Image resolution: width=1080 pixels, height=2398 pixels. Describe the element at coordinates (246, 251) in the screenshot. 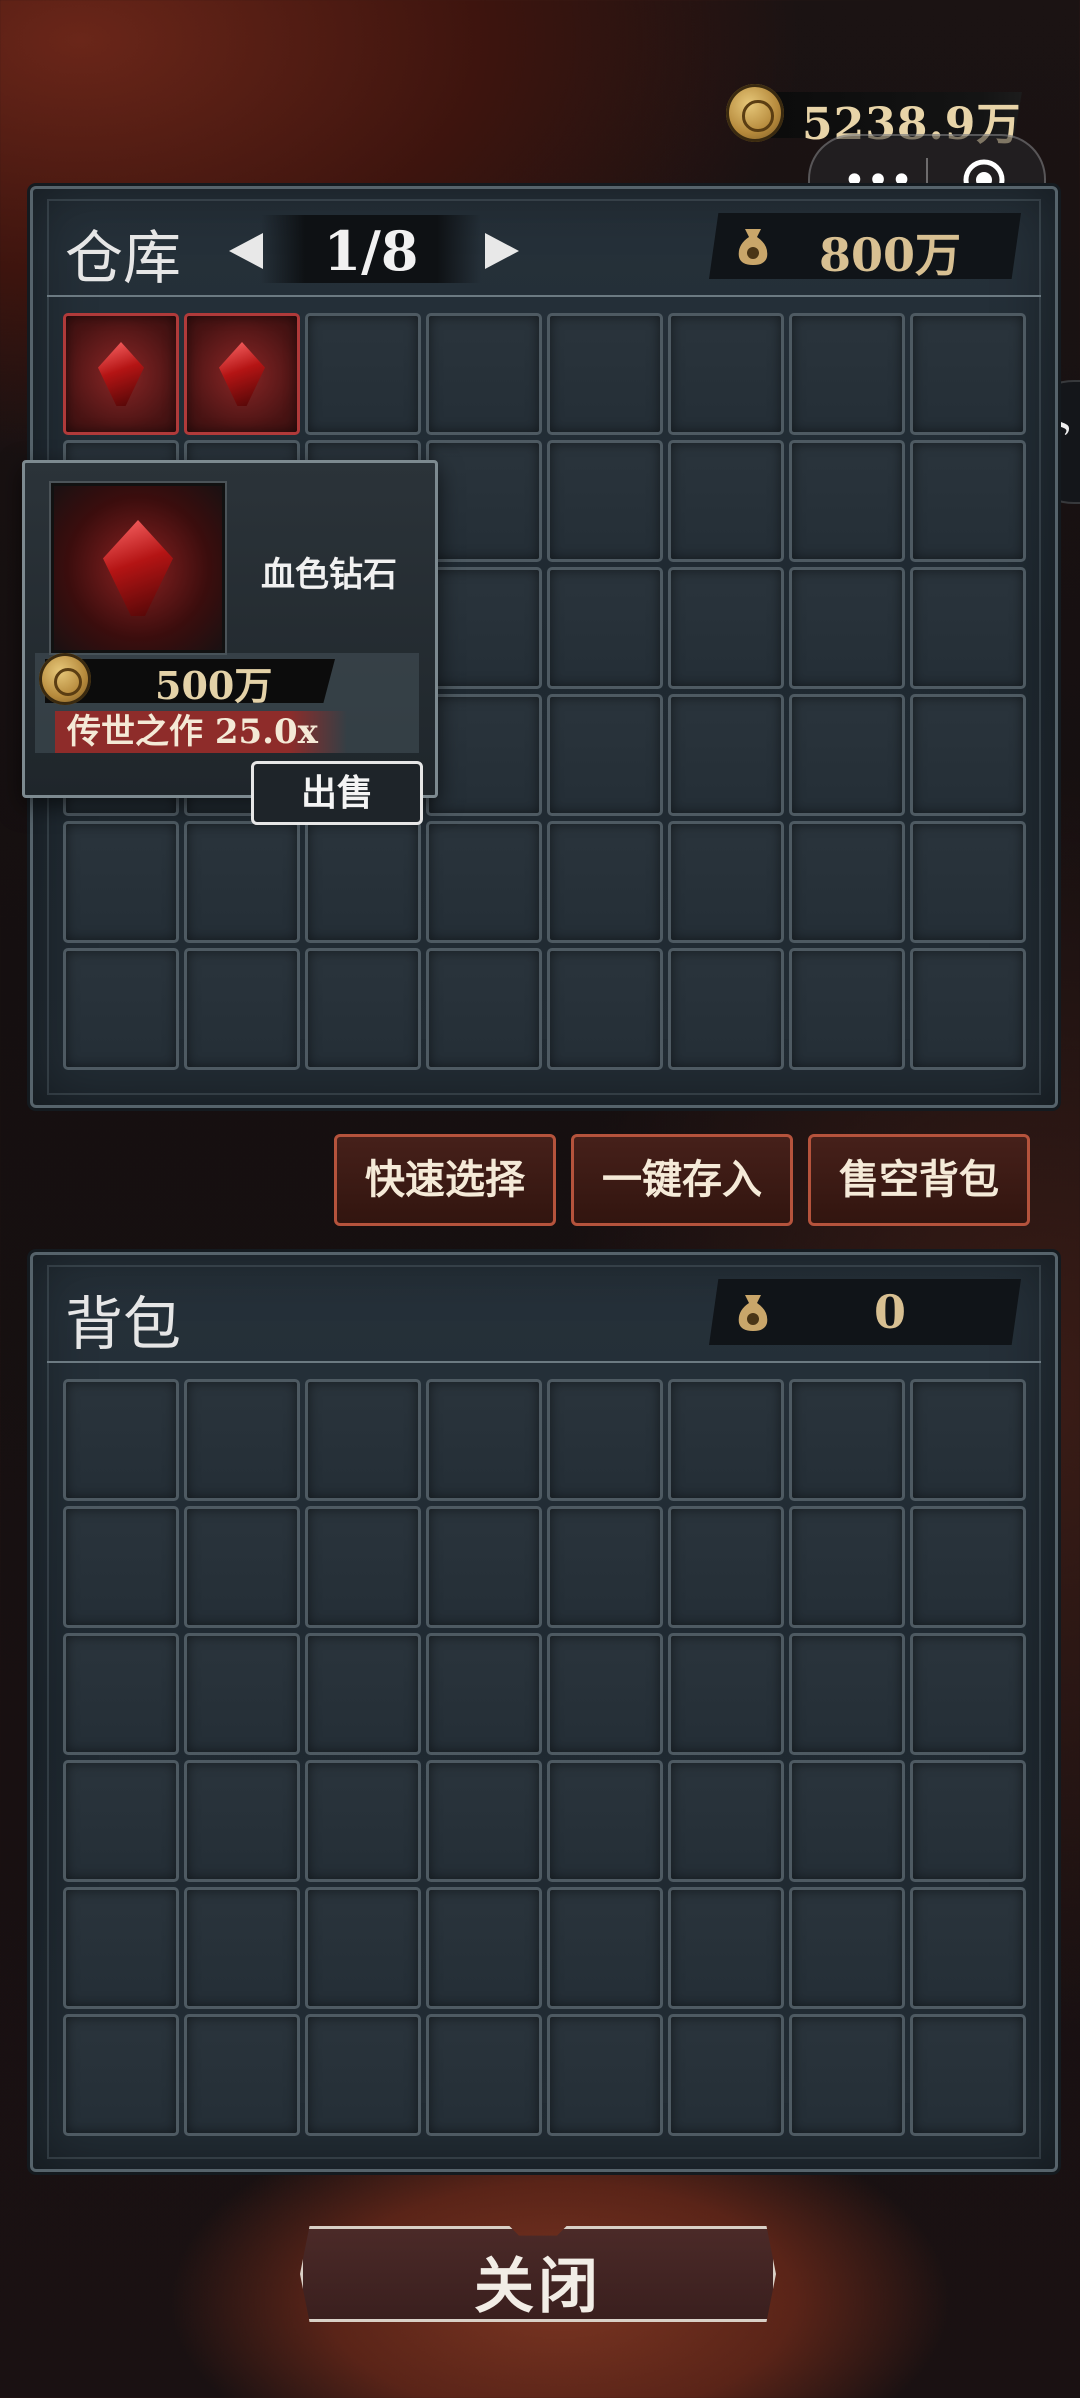

I see `prev-page-arrow-icon` at that location.